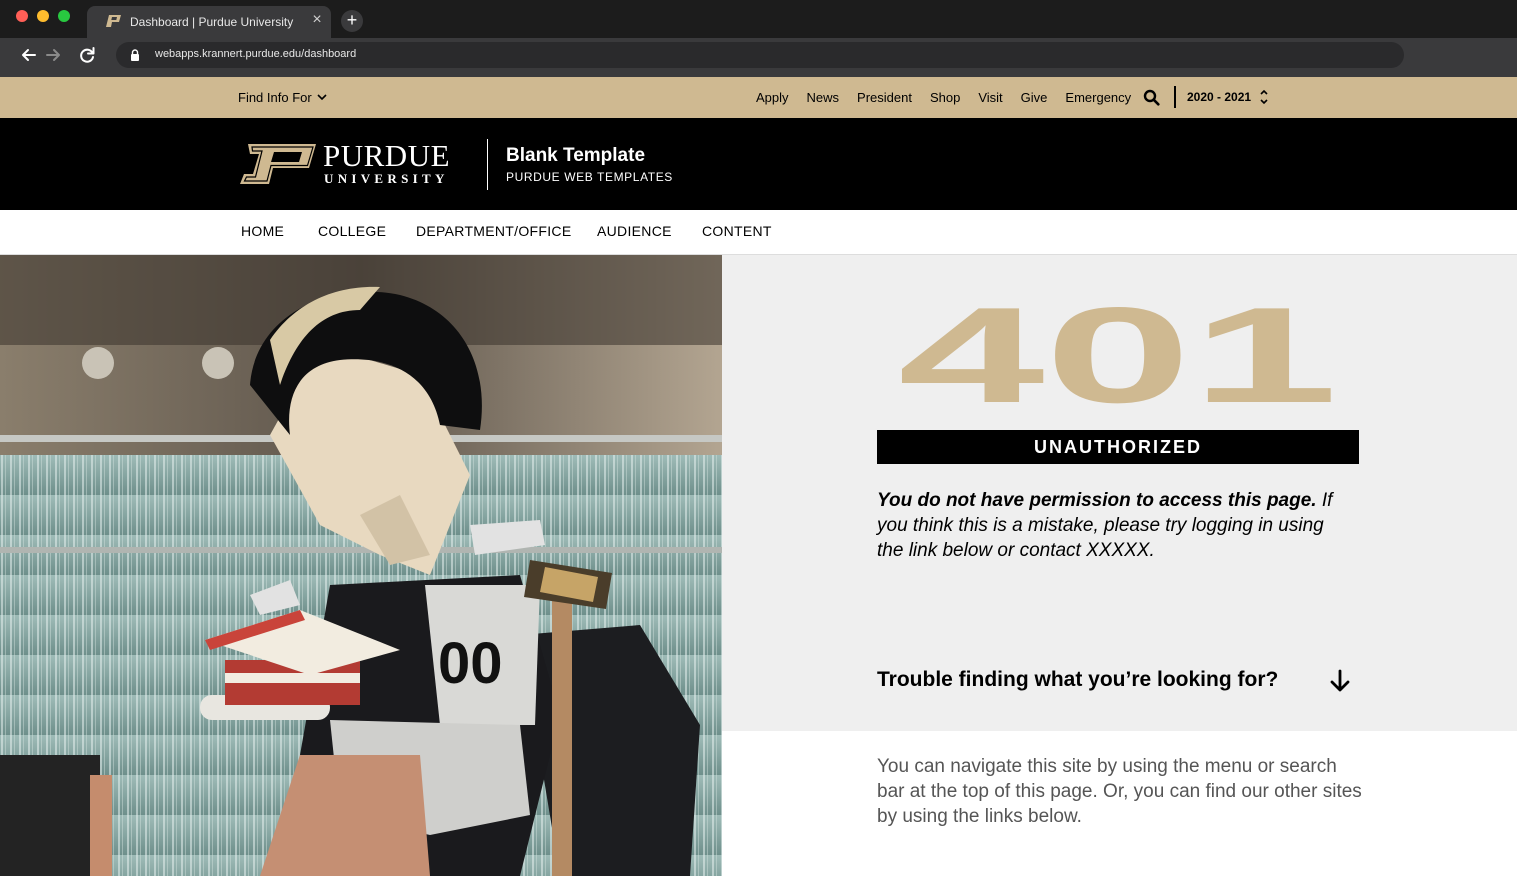 The image size is (1517, 876). Describe the element at coordinates (275, 97) in the screenshot. I see `find-info-label: Find Info For` at that location.